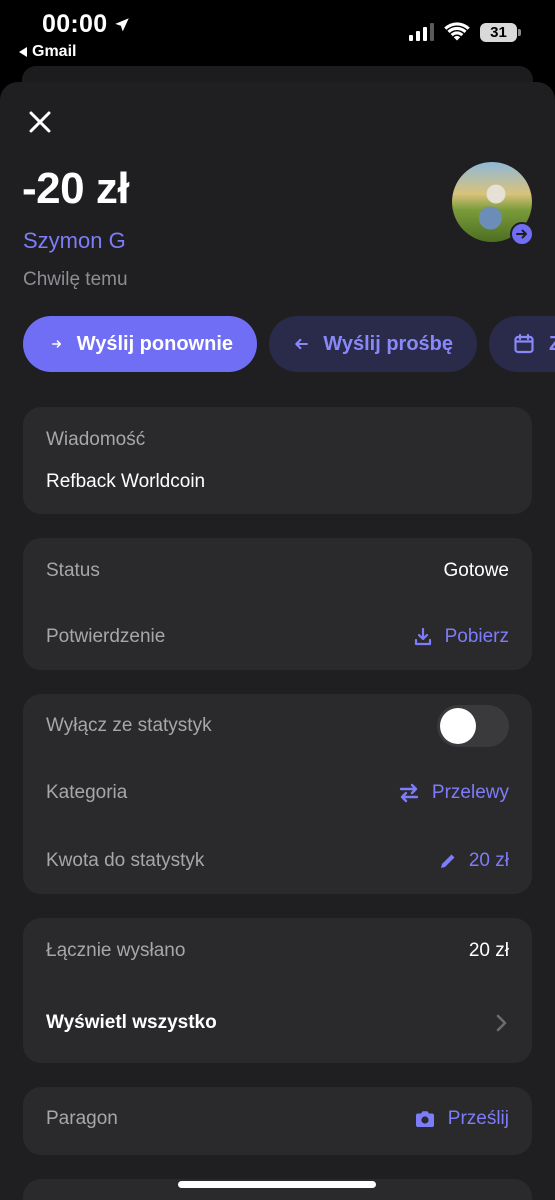 The height and width of the screenshot is (1200, 555). Describe the element at coordinates (116, 950) in the screenshot. I see `total-sent-label: Łącznie wysłano` at that location.